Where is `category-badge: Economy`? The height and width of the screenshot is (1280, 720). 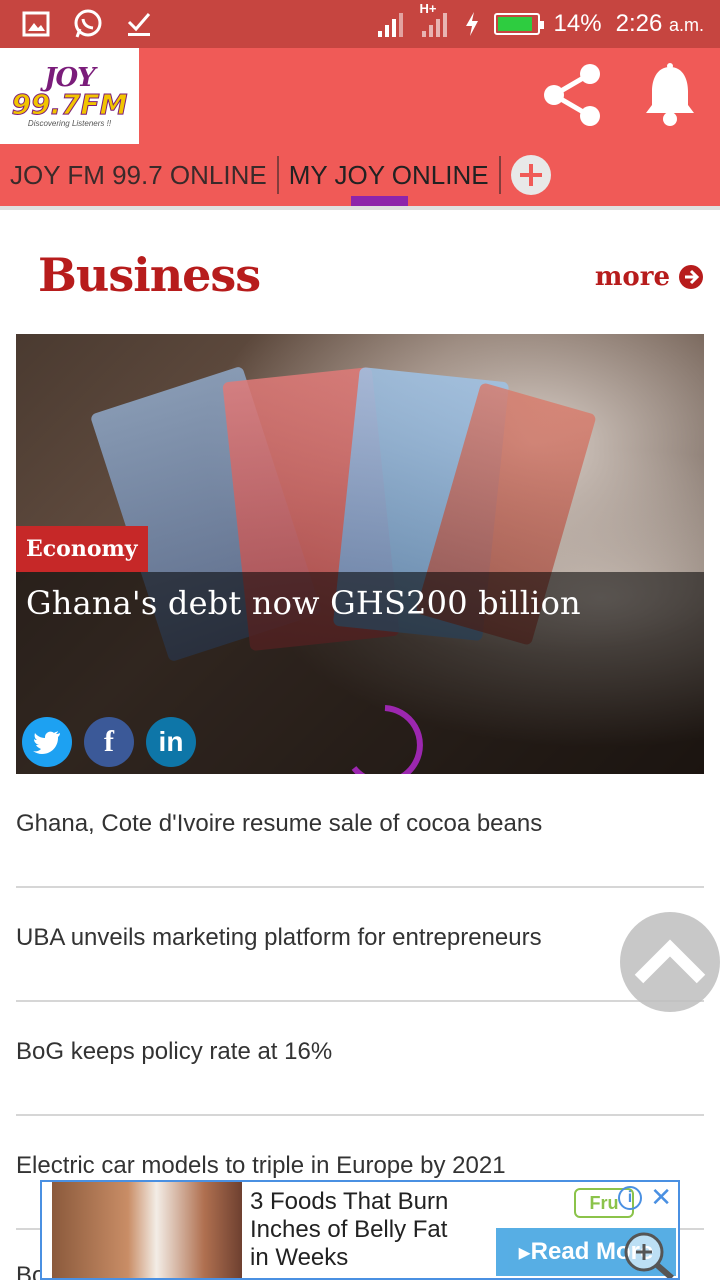
category-badge: Economy is located at coordinates (82, 549).